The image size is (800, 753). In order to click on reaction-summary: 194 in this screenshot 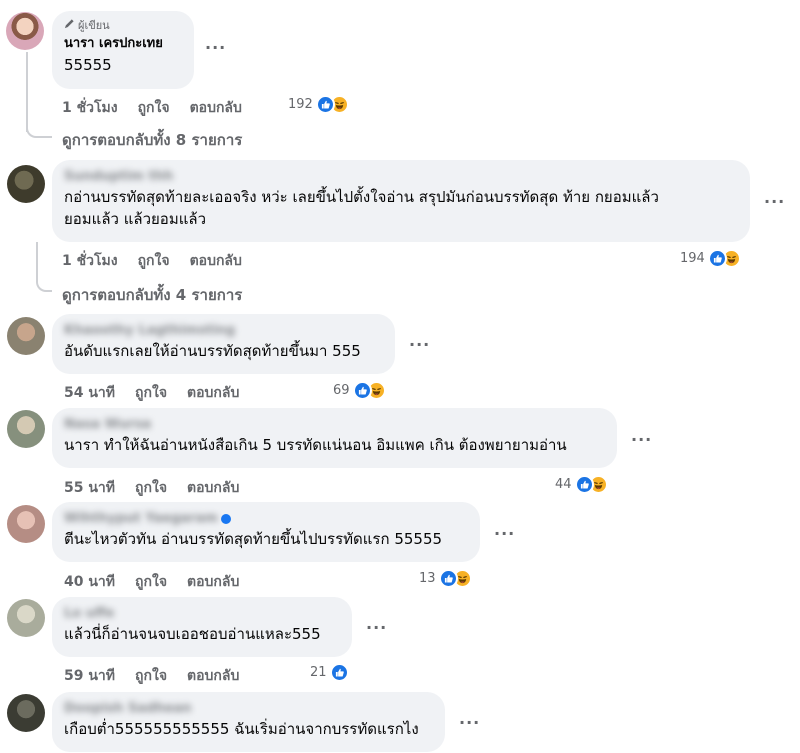, I will do `click(710, 258)`.